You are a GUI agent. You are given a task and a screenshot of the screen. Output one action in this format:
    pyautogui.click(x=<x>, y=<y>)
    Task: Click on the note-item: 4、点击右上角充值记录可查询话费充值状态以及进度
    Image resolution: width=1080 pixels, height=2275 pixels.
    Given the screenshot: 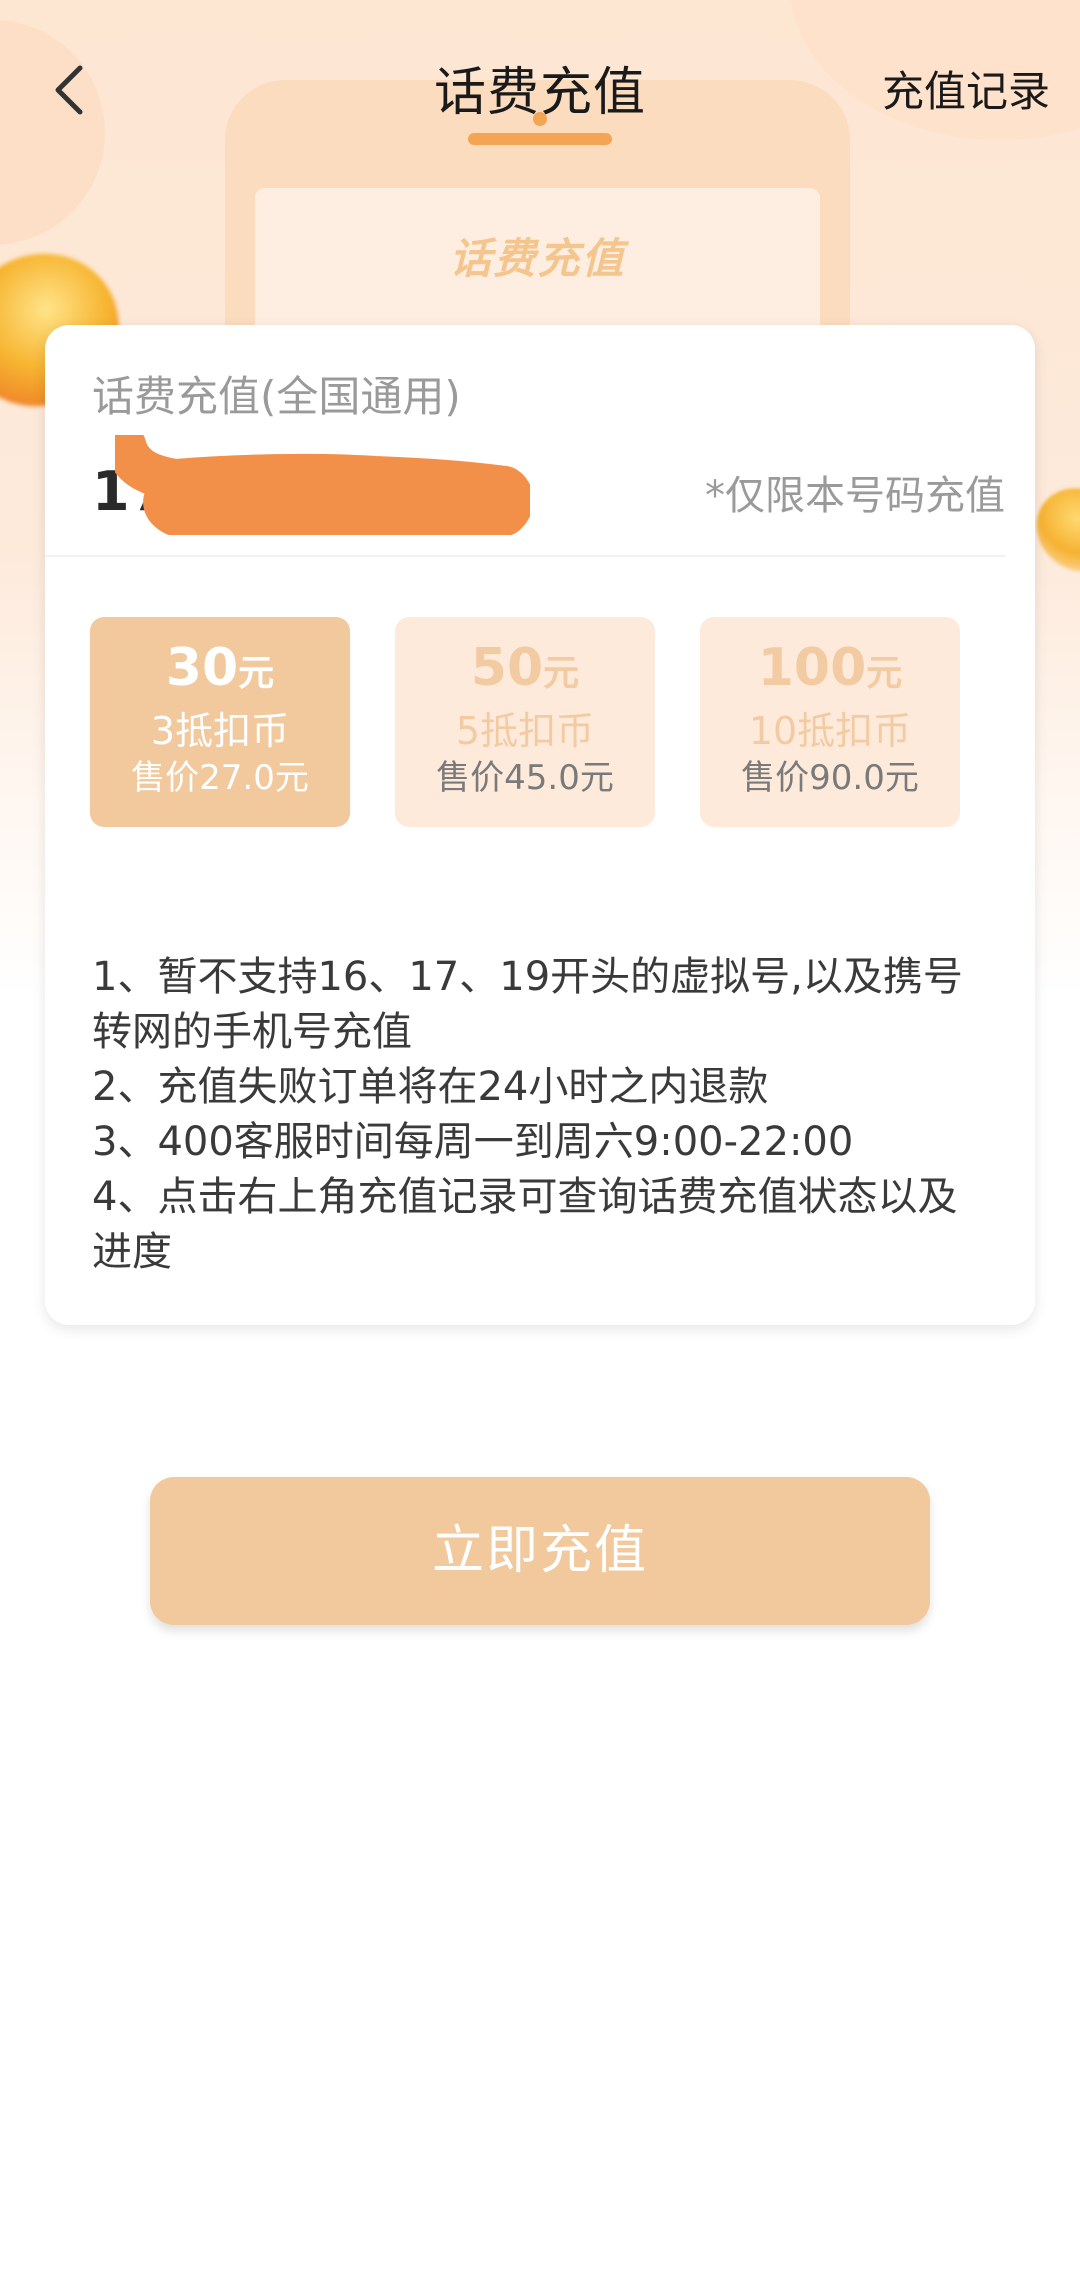 What is the action you would take?
    pyautogui.click(x=525, y=1224)
    